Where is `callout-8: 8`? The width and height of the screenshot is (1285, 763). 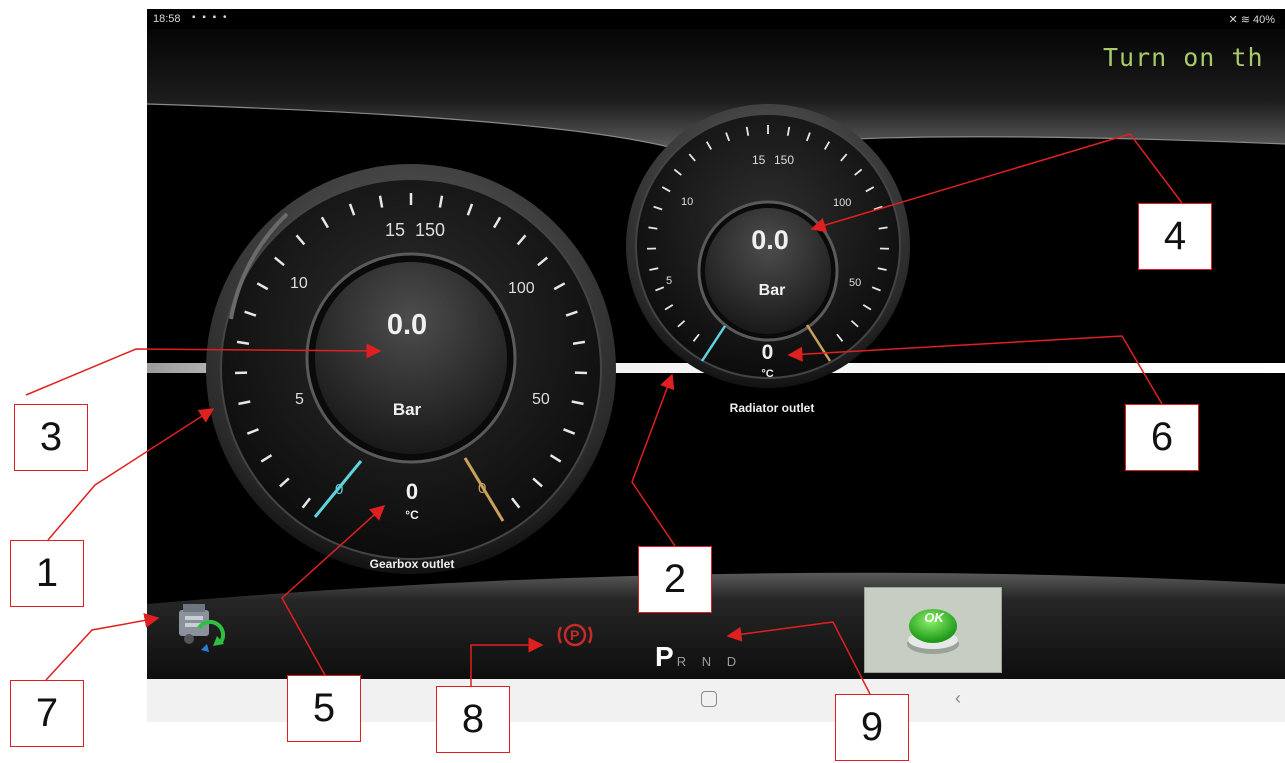
callout-8: 8 is located at coordinates (473, 719).